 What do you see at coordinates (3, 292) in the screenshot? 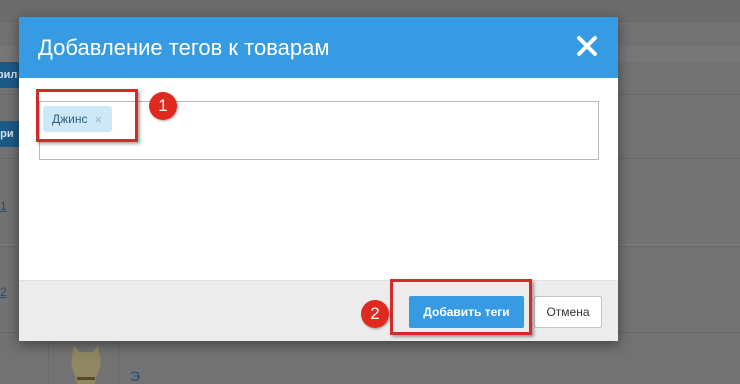
I see `background-row-number: 2` at bounding box center [3, 292].